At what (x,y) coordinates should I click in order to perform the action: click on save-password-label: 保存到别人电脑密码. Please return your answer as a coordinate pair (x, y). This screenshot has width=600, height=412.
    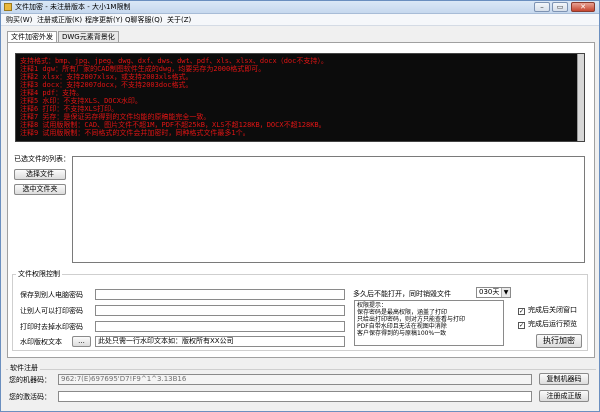
    Looking at the image, I should click on (51, 295).